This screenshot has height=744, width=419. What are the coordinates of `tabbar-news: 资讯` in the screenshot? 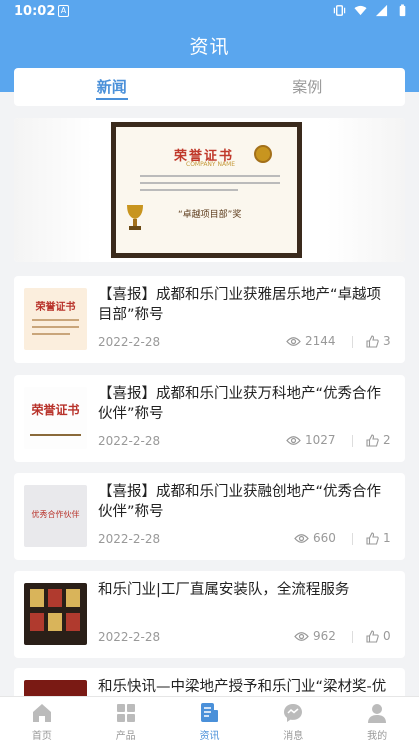 It's located at (210, 720).